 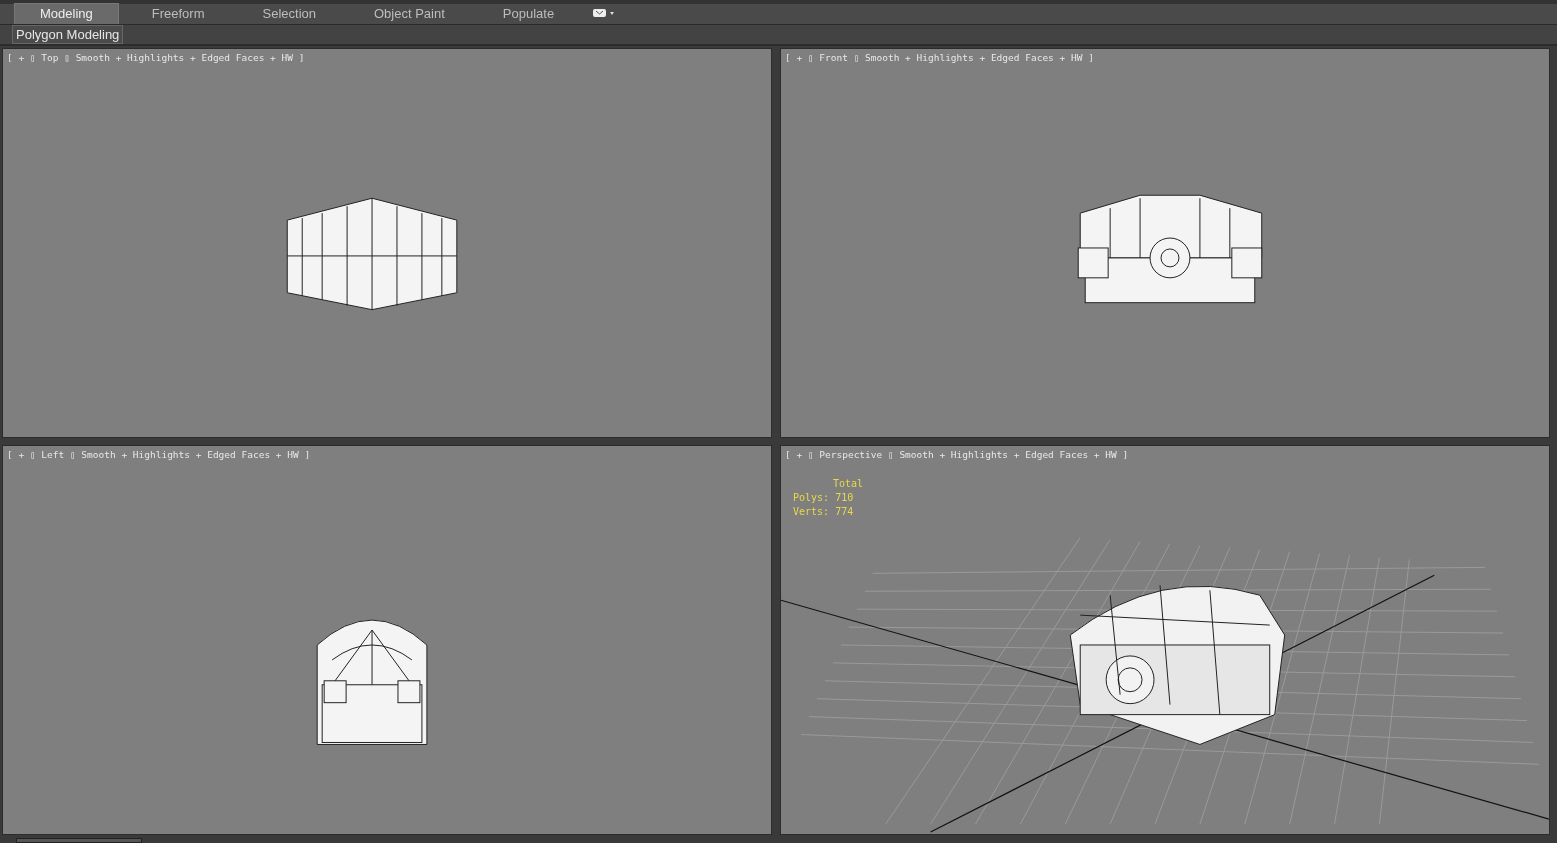 What do you see at coordinates (844, 497) in the screenshot?
I see `stats-value: 710` at bounding box center [844, 497].